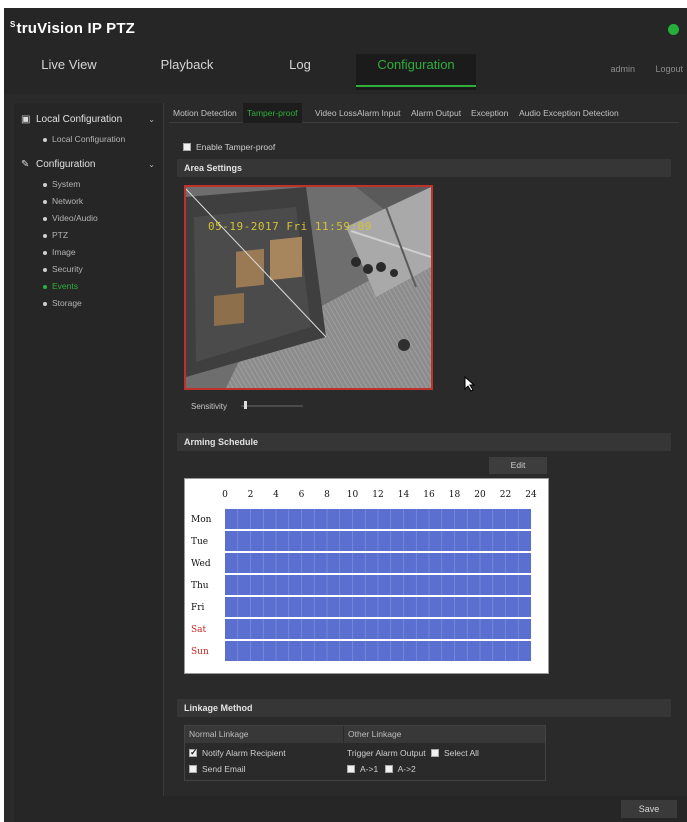 This screenshot has height=822, width=687. I want to click on sidebar-item-security: Security, so click(88, 269).